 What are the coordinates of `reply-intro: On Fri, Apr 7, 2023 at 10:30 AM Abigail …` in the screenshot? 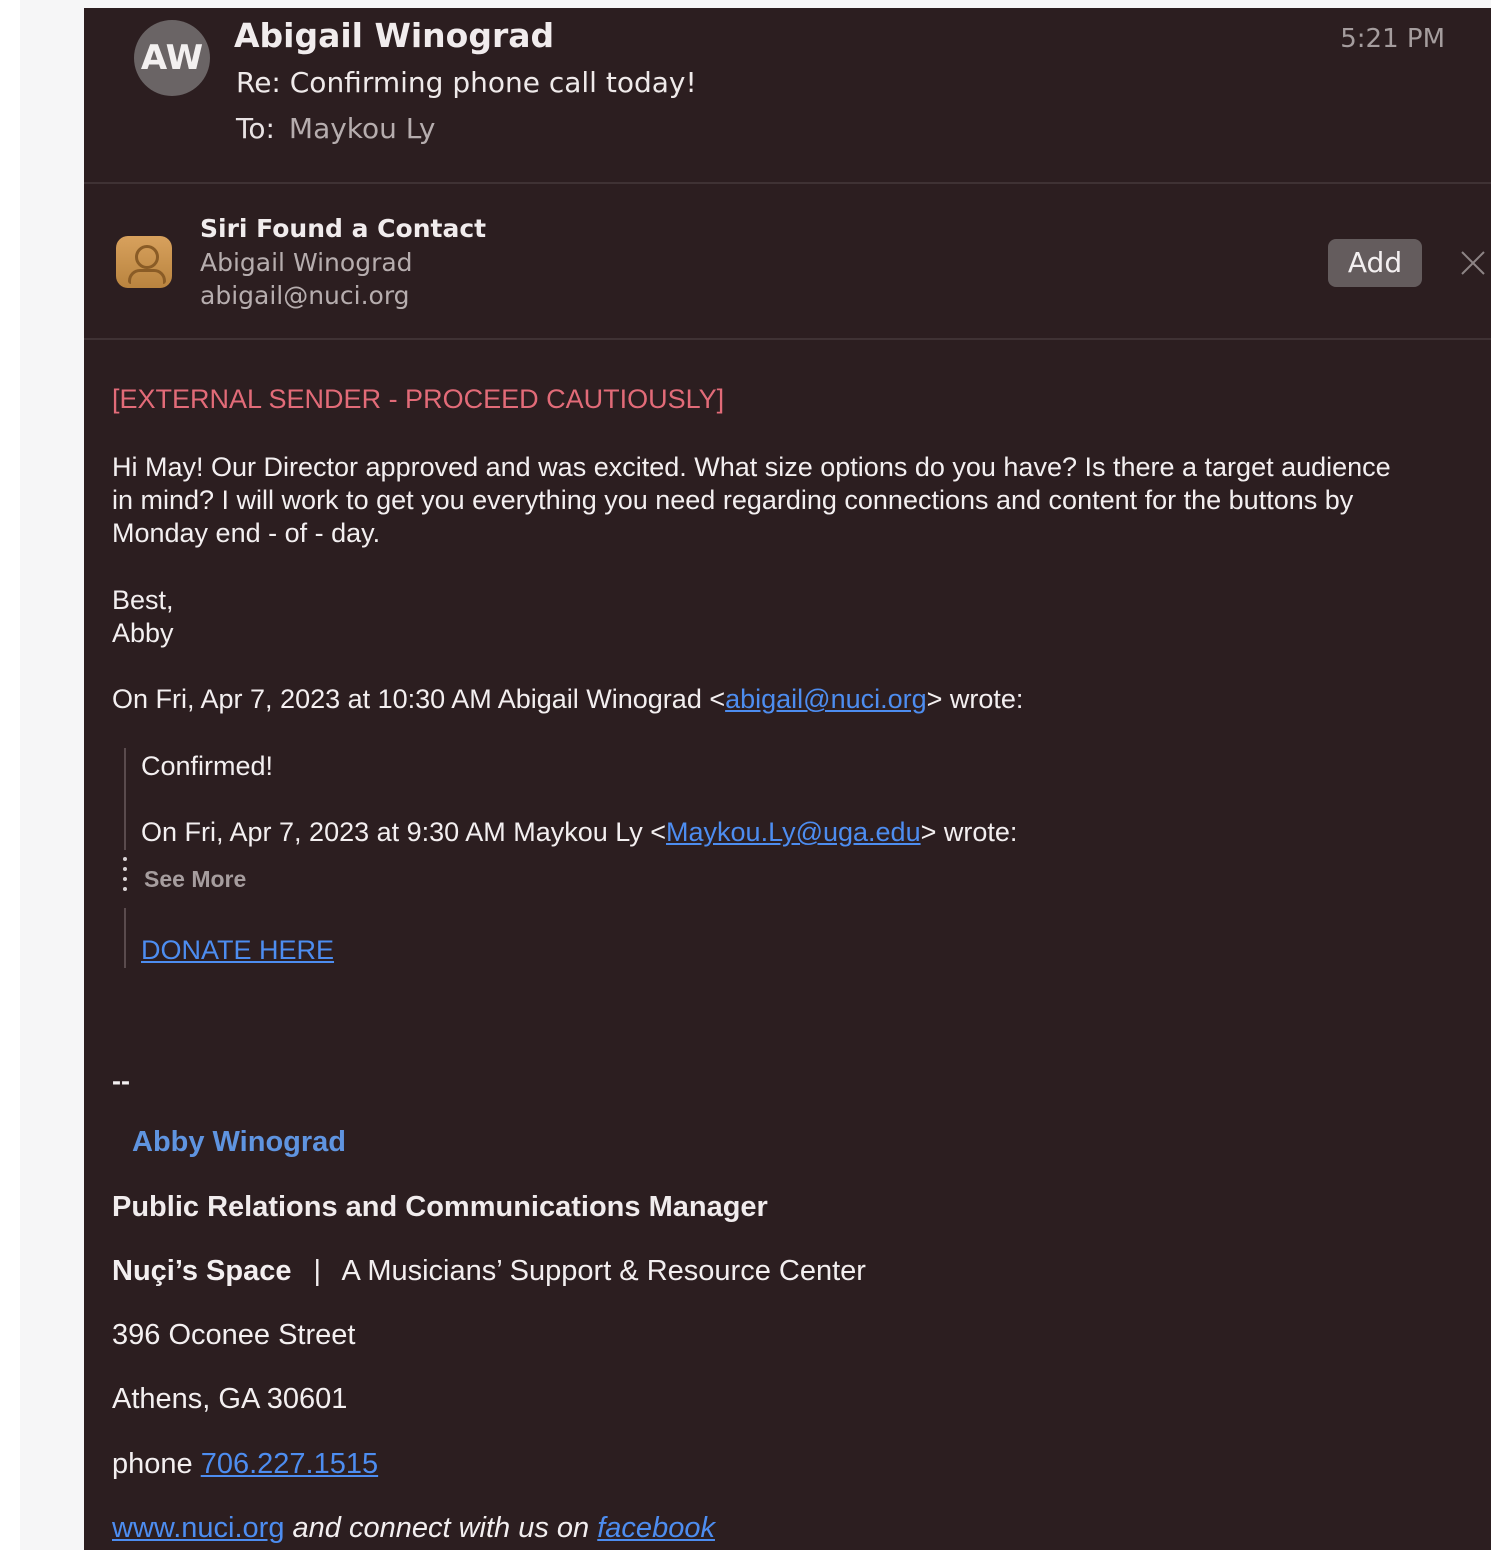 It's located at (567, 699).